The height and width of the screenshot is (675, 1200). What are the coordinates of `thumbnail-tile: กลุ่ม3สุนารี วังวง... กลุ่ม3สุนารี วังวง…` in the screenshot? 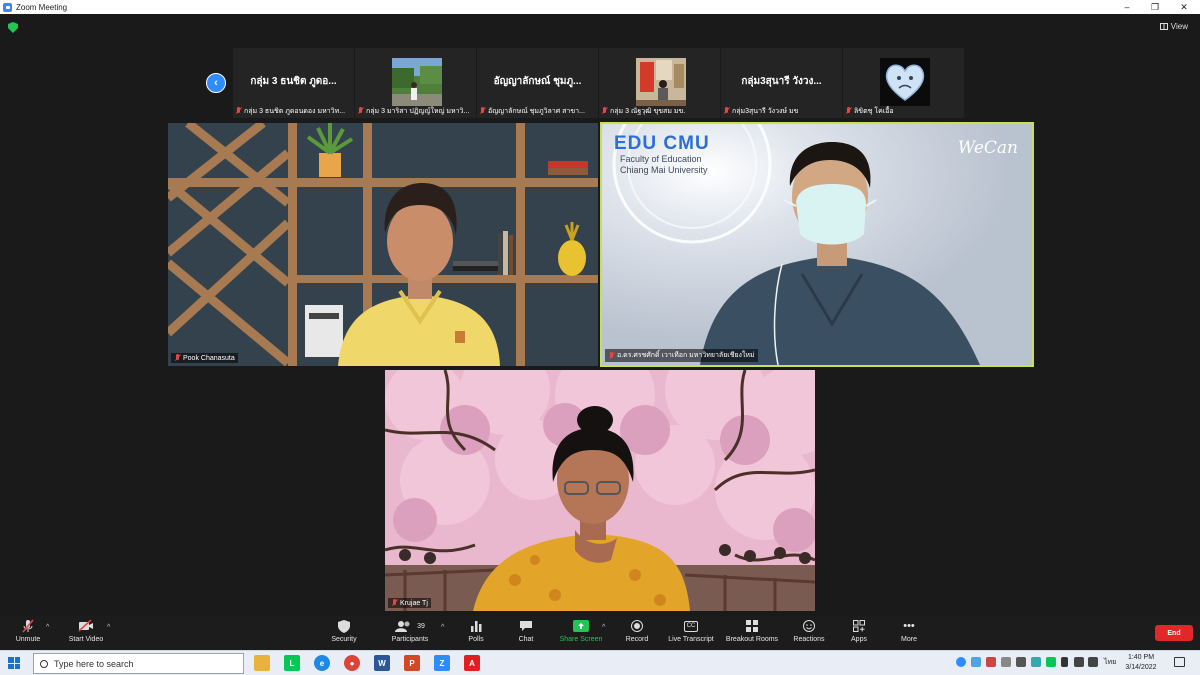 It's located at (781, 83).